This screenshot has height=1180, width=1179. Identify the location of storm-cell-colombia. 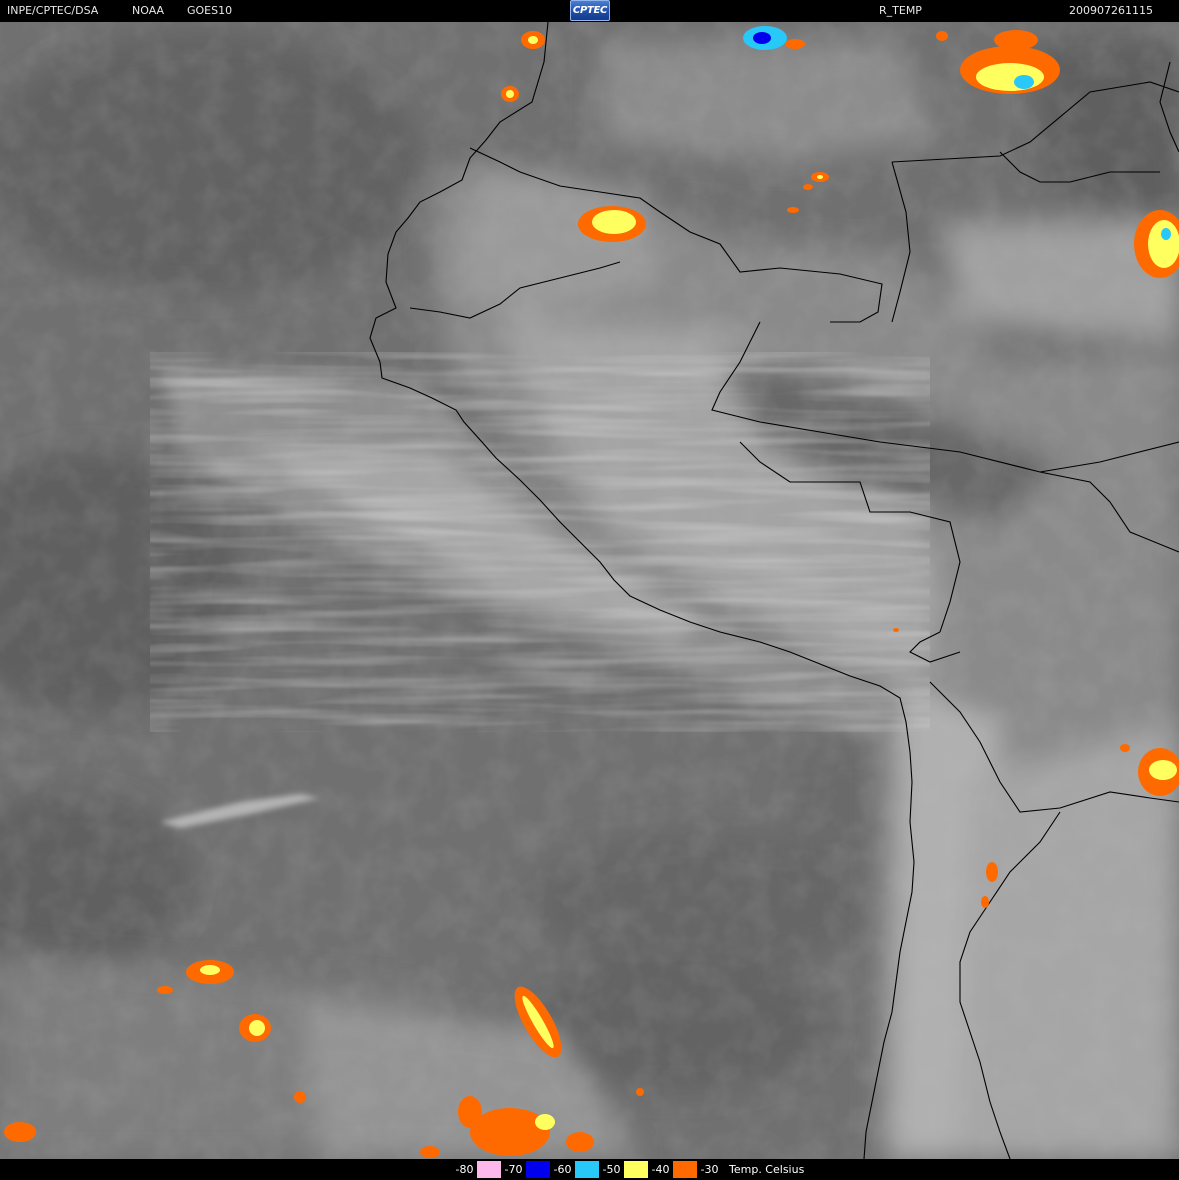
(612, 224).